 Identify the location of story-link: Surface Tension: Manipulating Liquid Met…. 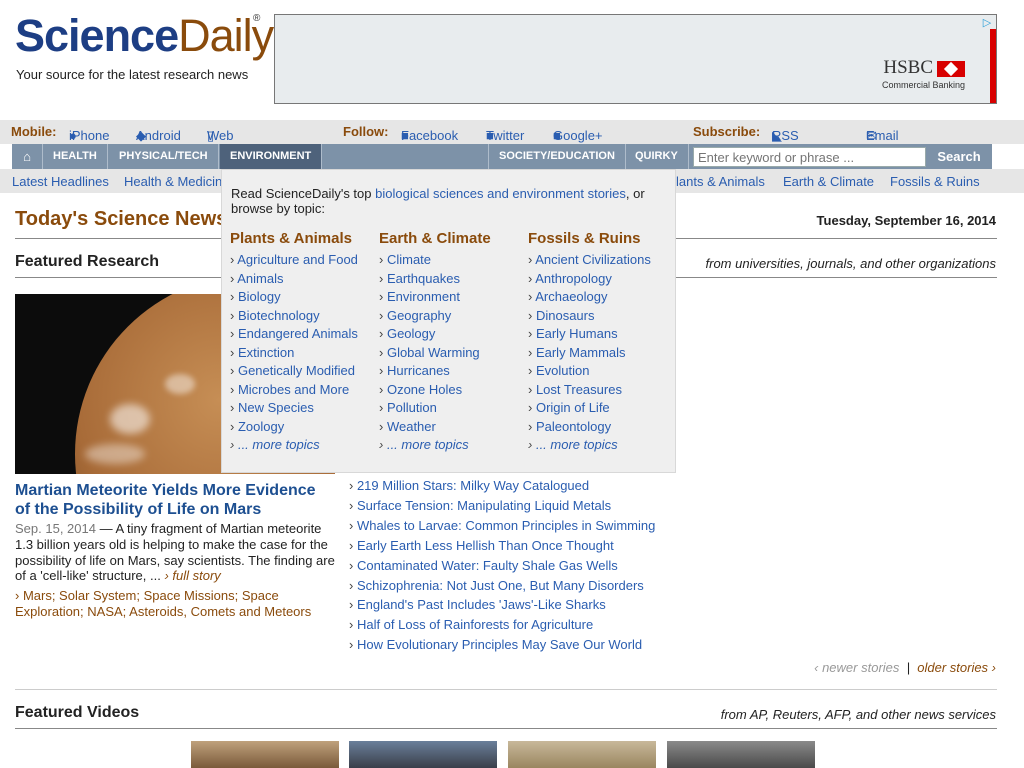
(502, 506).